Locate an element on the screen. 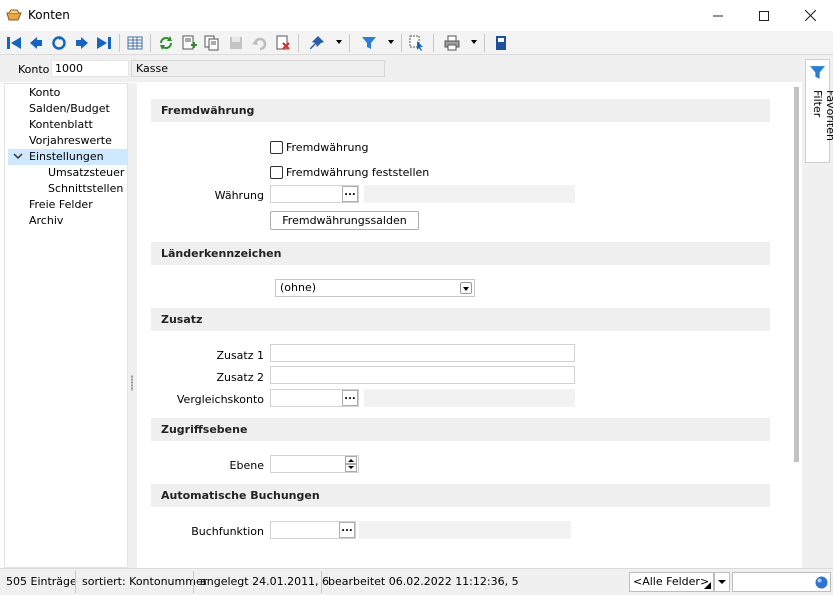 The image size is (833, 595). laenderkennzeichen-value: (ohne) is located at coordinates (298, 287).